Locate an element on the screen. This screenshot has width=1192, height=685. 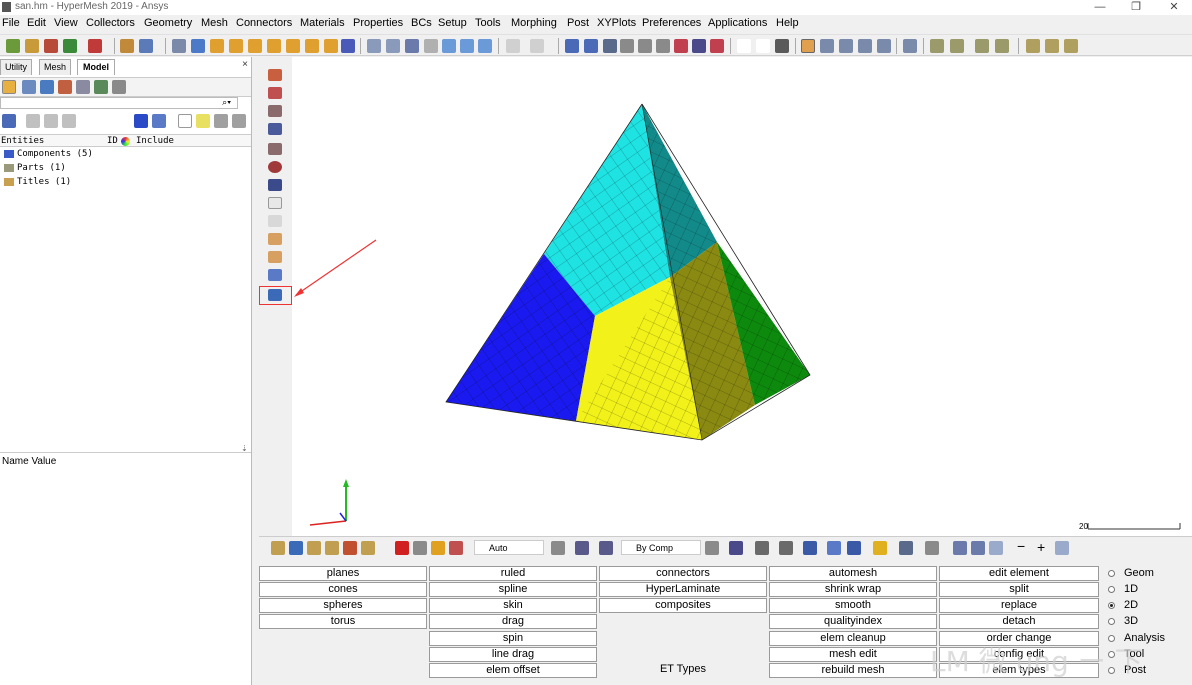
elem-color-icon is located at coordinates (717, 46).